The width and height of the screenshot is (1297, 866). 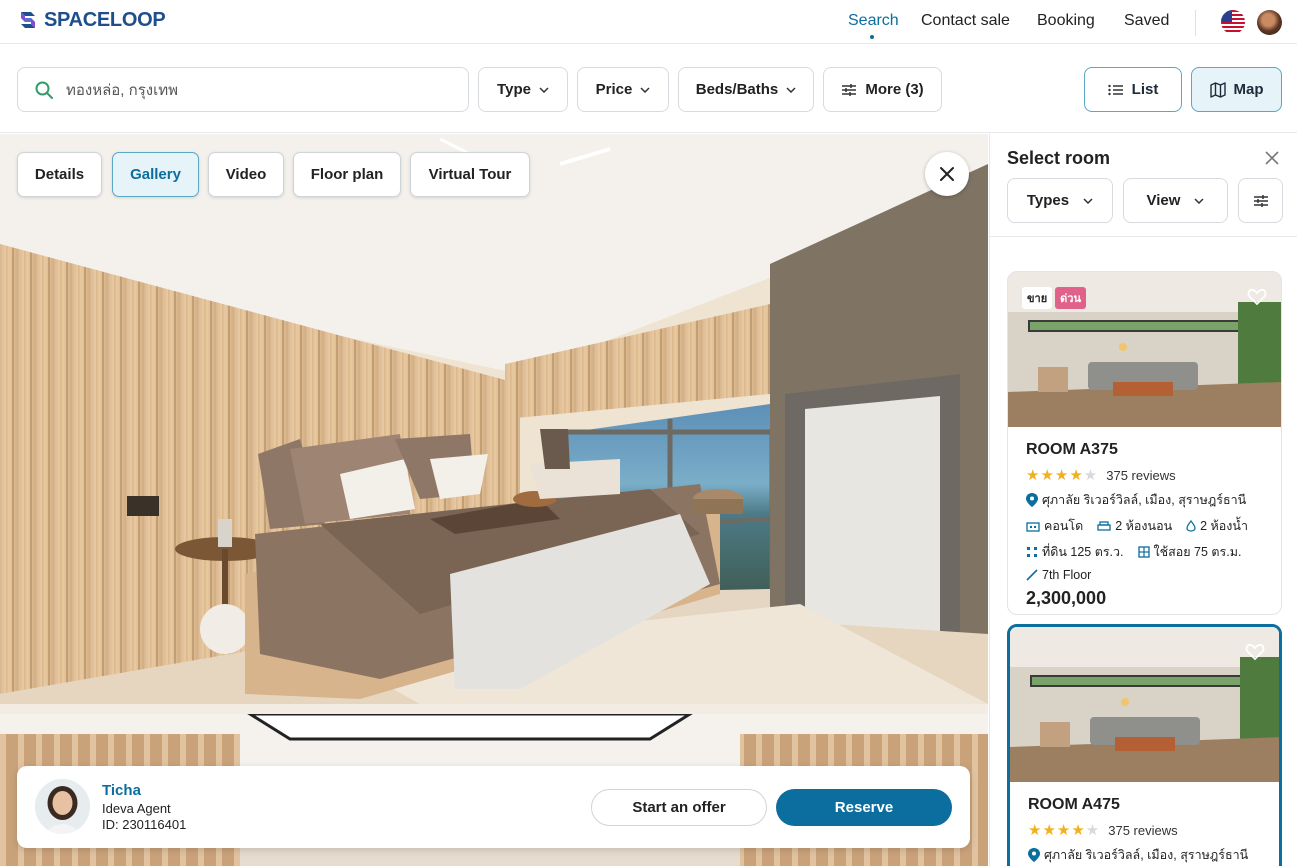 I want to click on room-specs: คอนโด 2 ห้องนอน 2 ห้องน้ำ, so click(x=1144, y=526).